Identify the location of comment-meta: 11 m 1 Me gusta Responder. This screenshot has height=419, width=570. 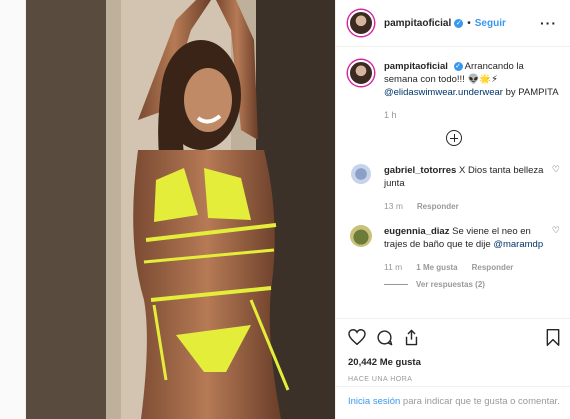
(468, 267).